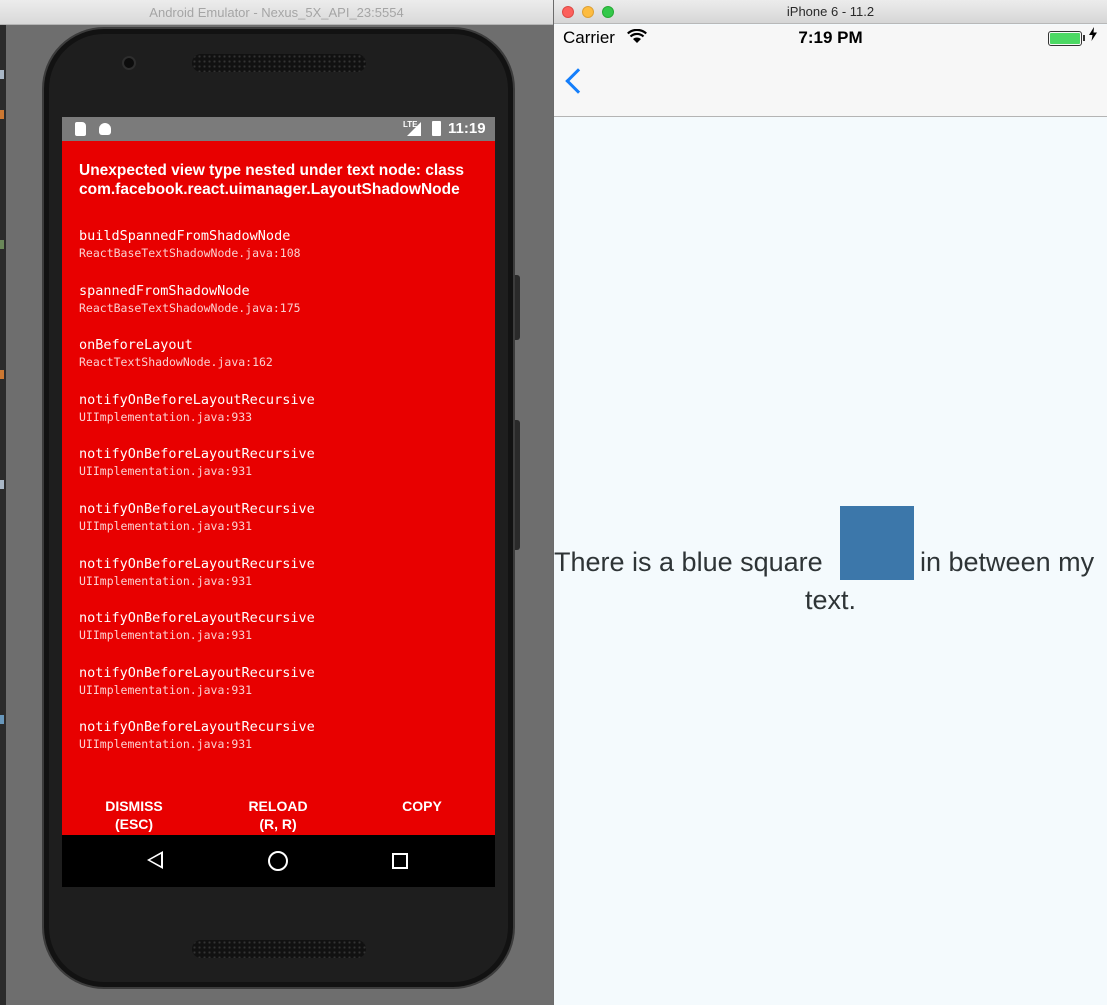 The image size is (1107, 1005). What do you see at coordinates (190, 253) in the screenshot?
I see `frame-file: ReactBaseTextShadowNode.java:108` at bounding box center [190, 253].